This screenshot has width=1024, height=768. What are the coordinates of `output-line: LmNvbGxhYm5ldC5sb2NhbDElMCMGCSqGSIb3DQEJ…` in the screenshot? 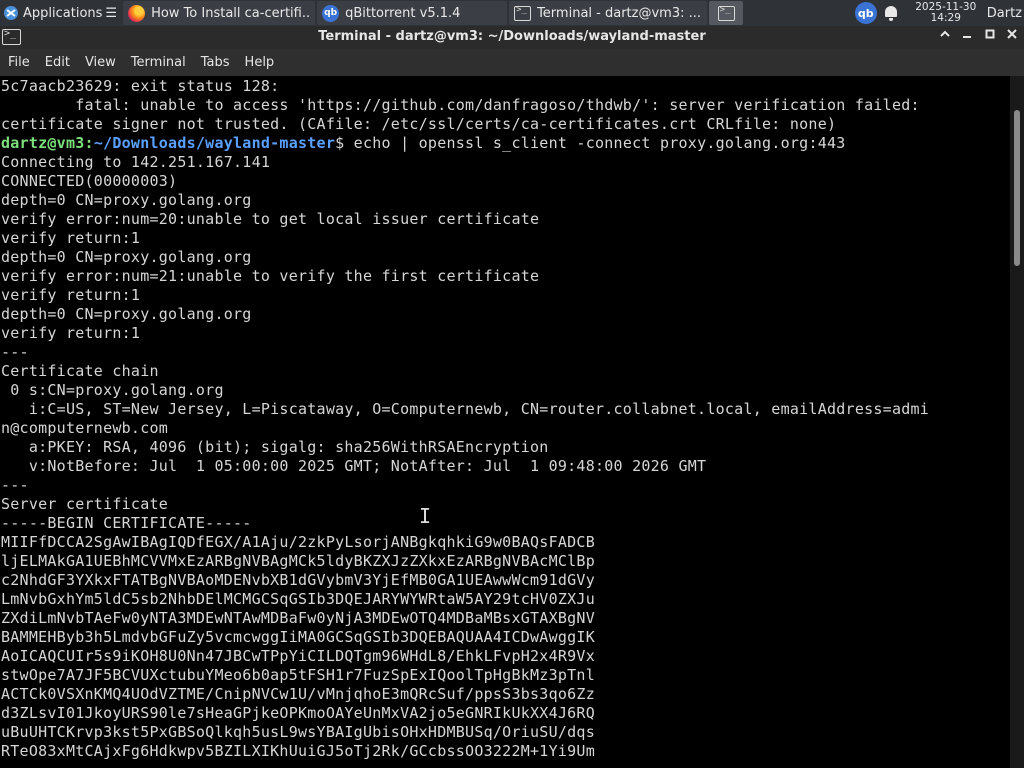 It's located at (298, 599).